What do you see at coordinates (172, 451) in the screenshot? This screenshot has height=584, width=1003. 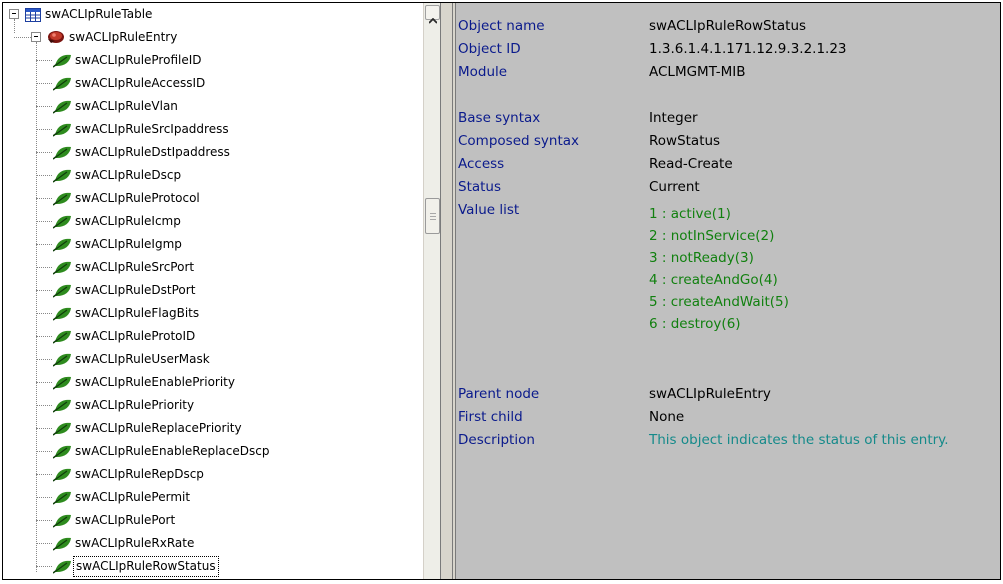 I see `tree-node-label: swACLIpRuleEnableReplaceDscp` at bounding box center [172, 451].